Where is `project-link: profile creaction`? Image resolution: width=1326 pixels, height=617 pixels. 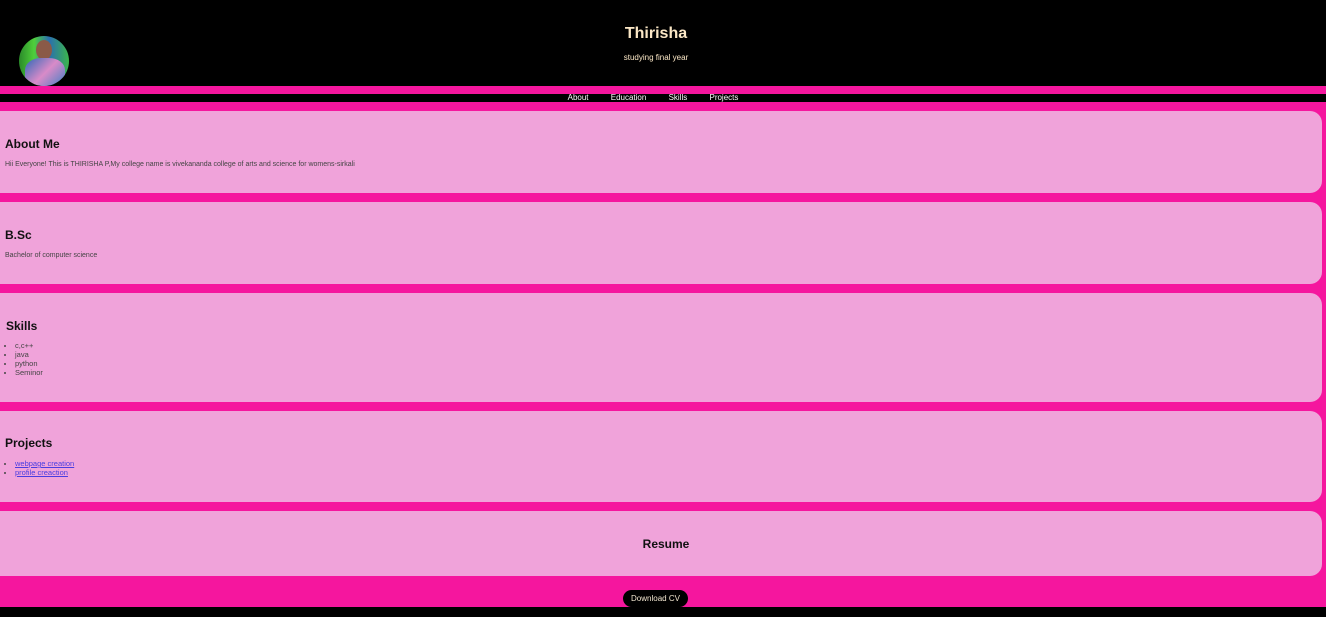
project-link: profile creaction is located at coordinates (41, 472).